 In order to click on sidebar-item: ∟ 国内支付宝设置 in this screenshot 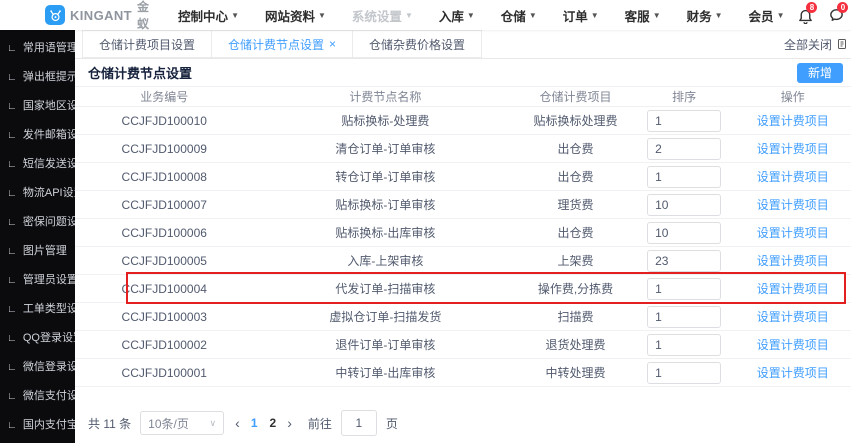, I will do `click(37, 425)`.